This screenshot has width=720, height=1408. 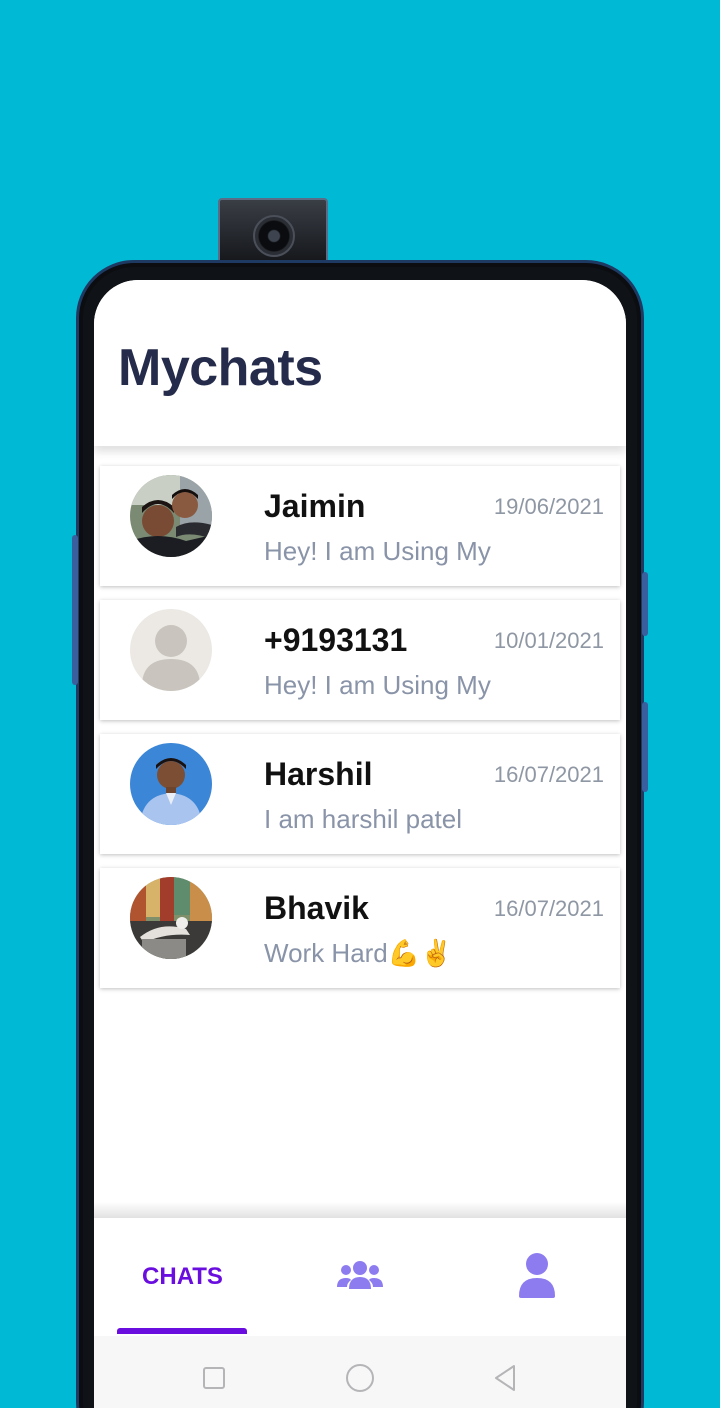 I want to click on chat-name: Jaimin, so click(x=315, y=506).